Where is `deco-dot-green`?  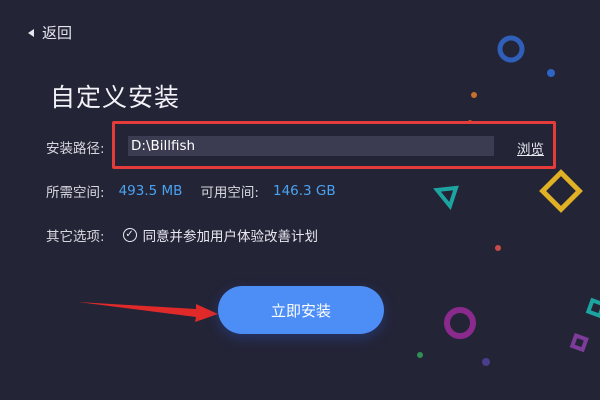 deco-dot-green is located at coordinates (420, 355).